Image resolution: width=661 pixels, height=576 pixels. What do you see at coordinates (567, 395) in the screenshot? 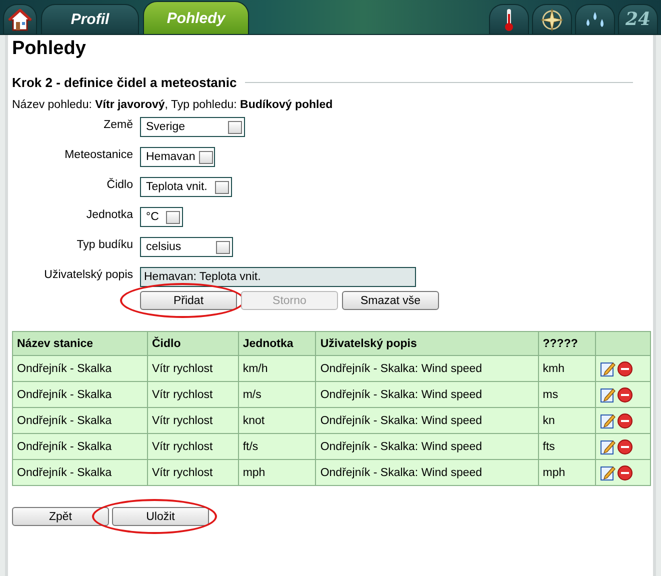
I see `table-cell: ms` at bounding box center [567, 395].